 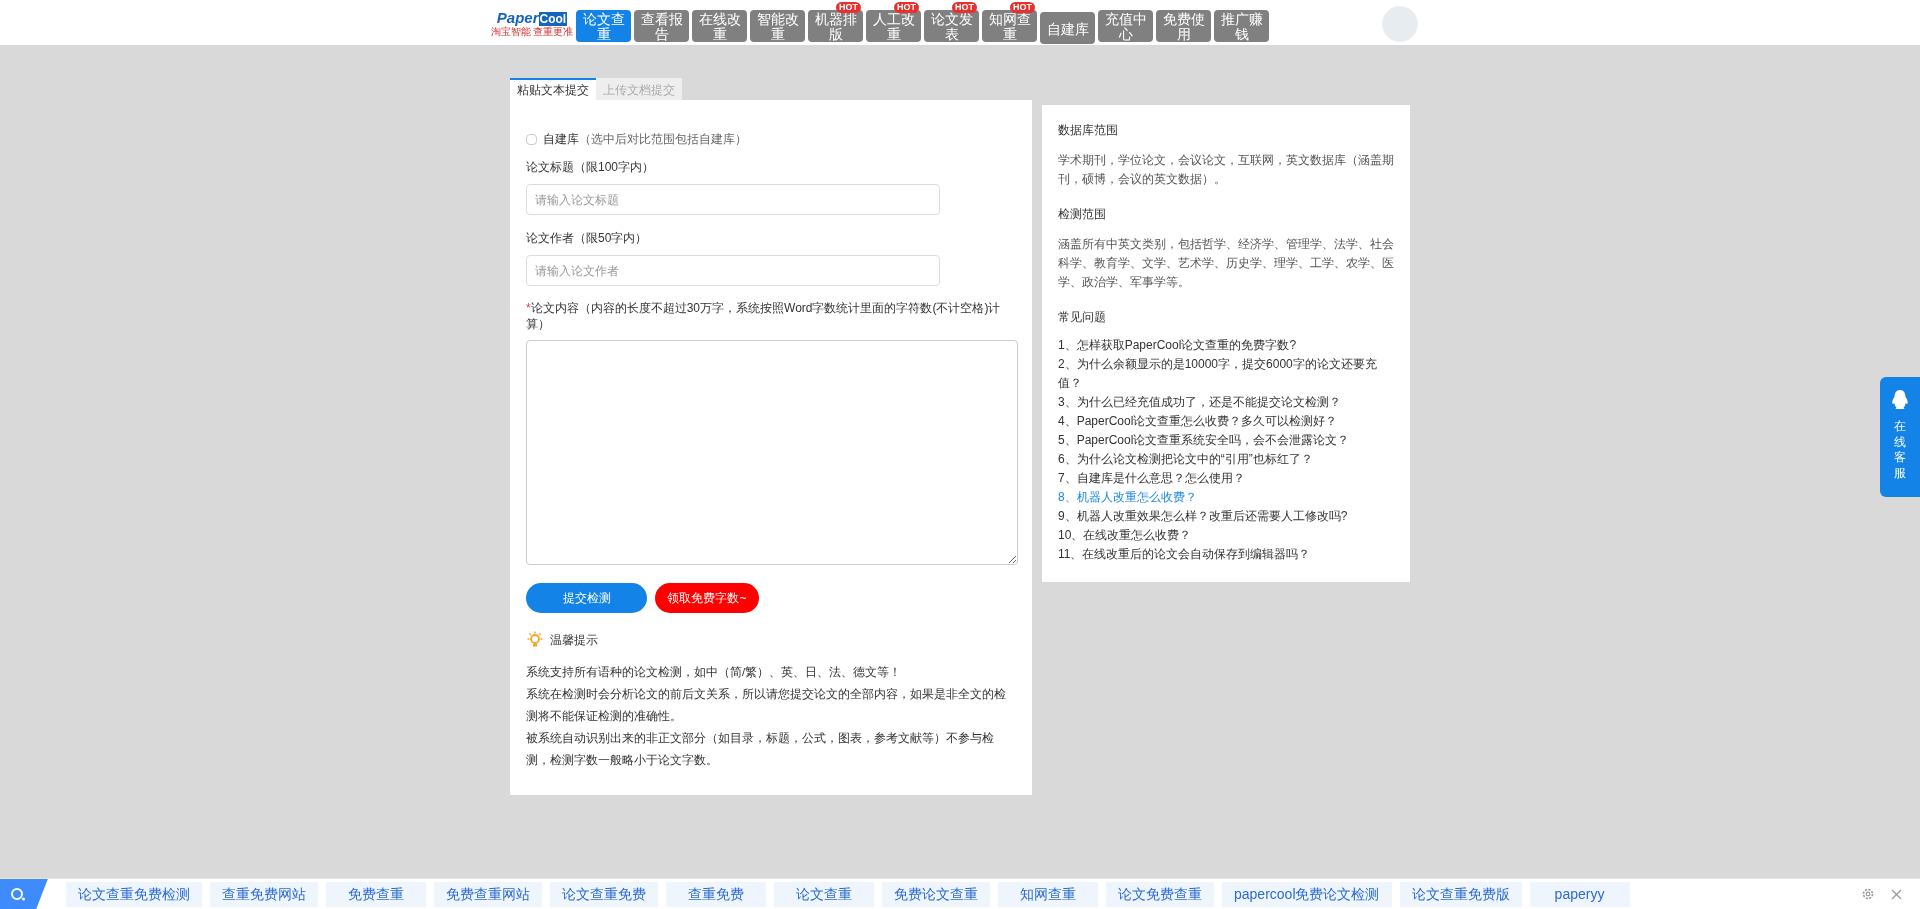 I want to click on nav-tab: 论文发表, so click(x=951, y=26).